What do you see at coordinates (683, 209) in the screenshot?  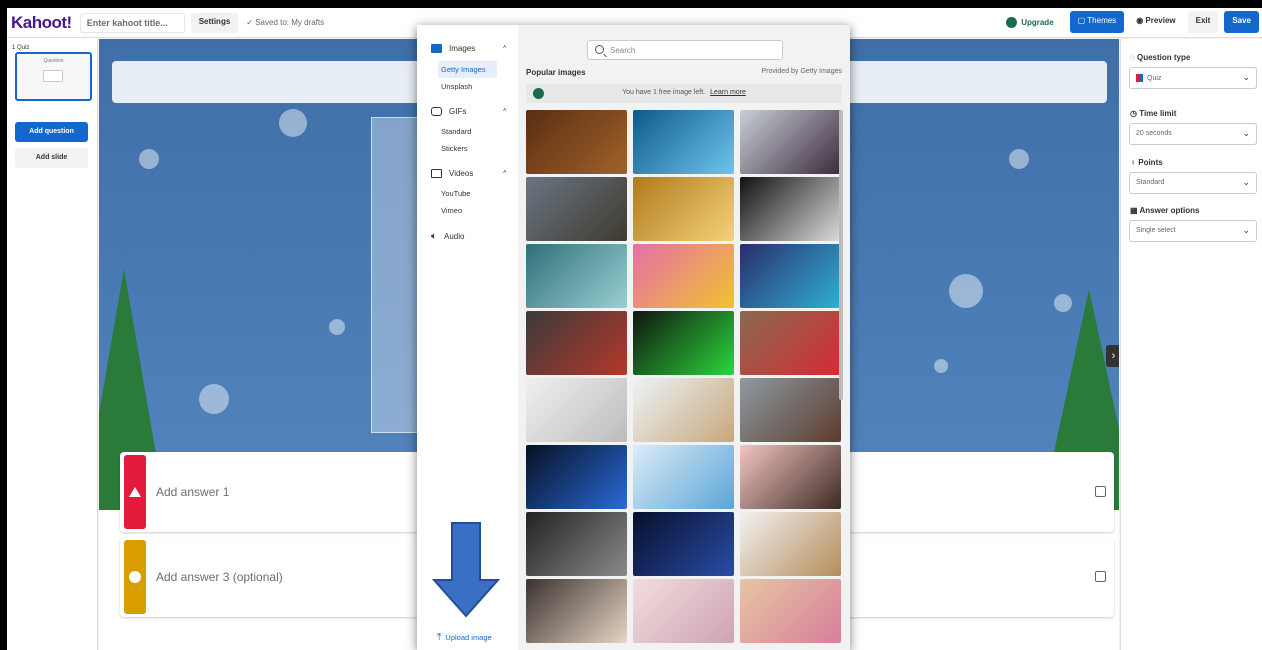 I see `image-thumbnail-stage-lights` at bounding box center [683, 209].